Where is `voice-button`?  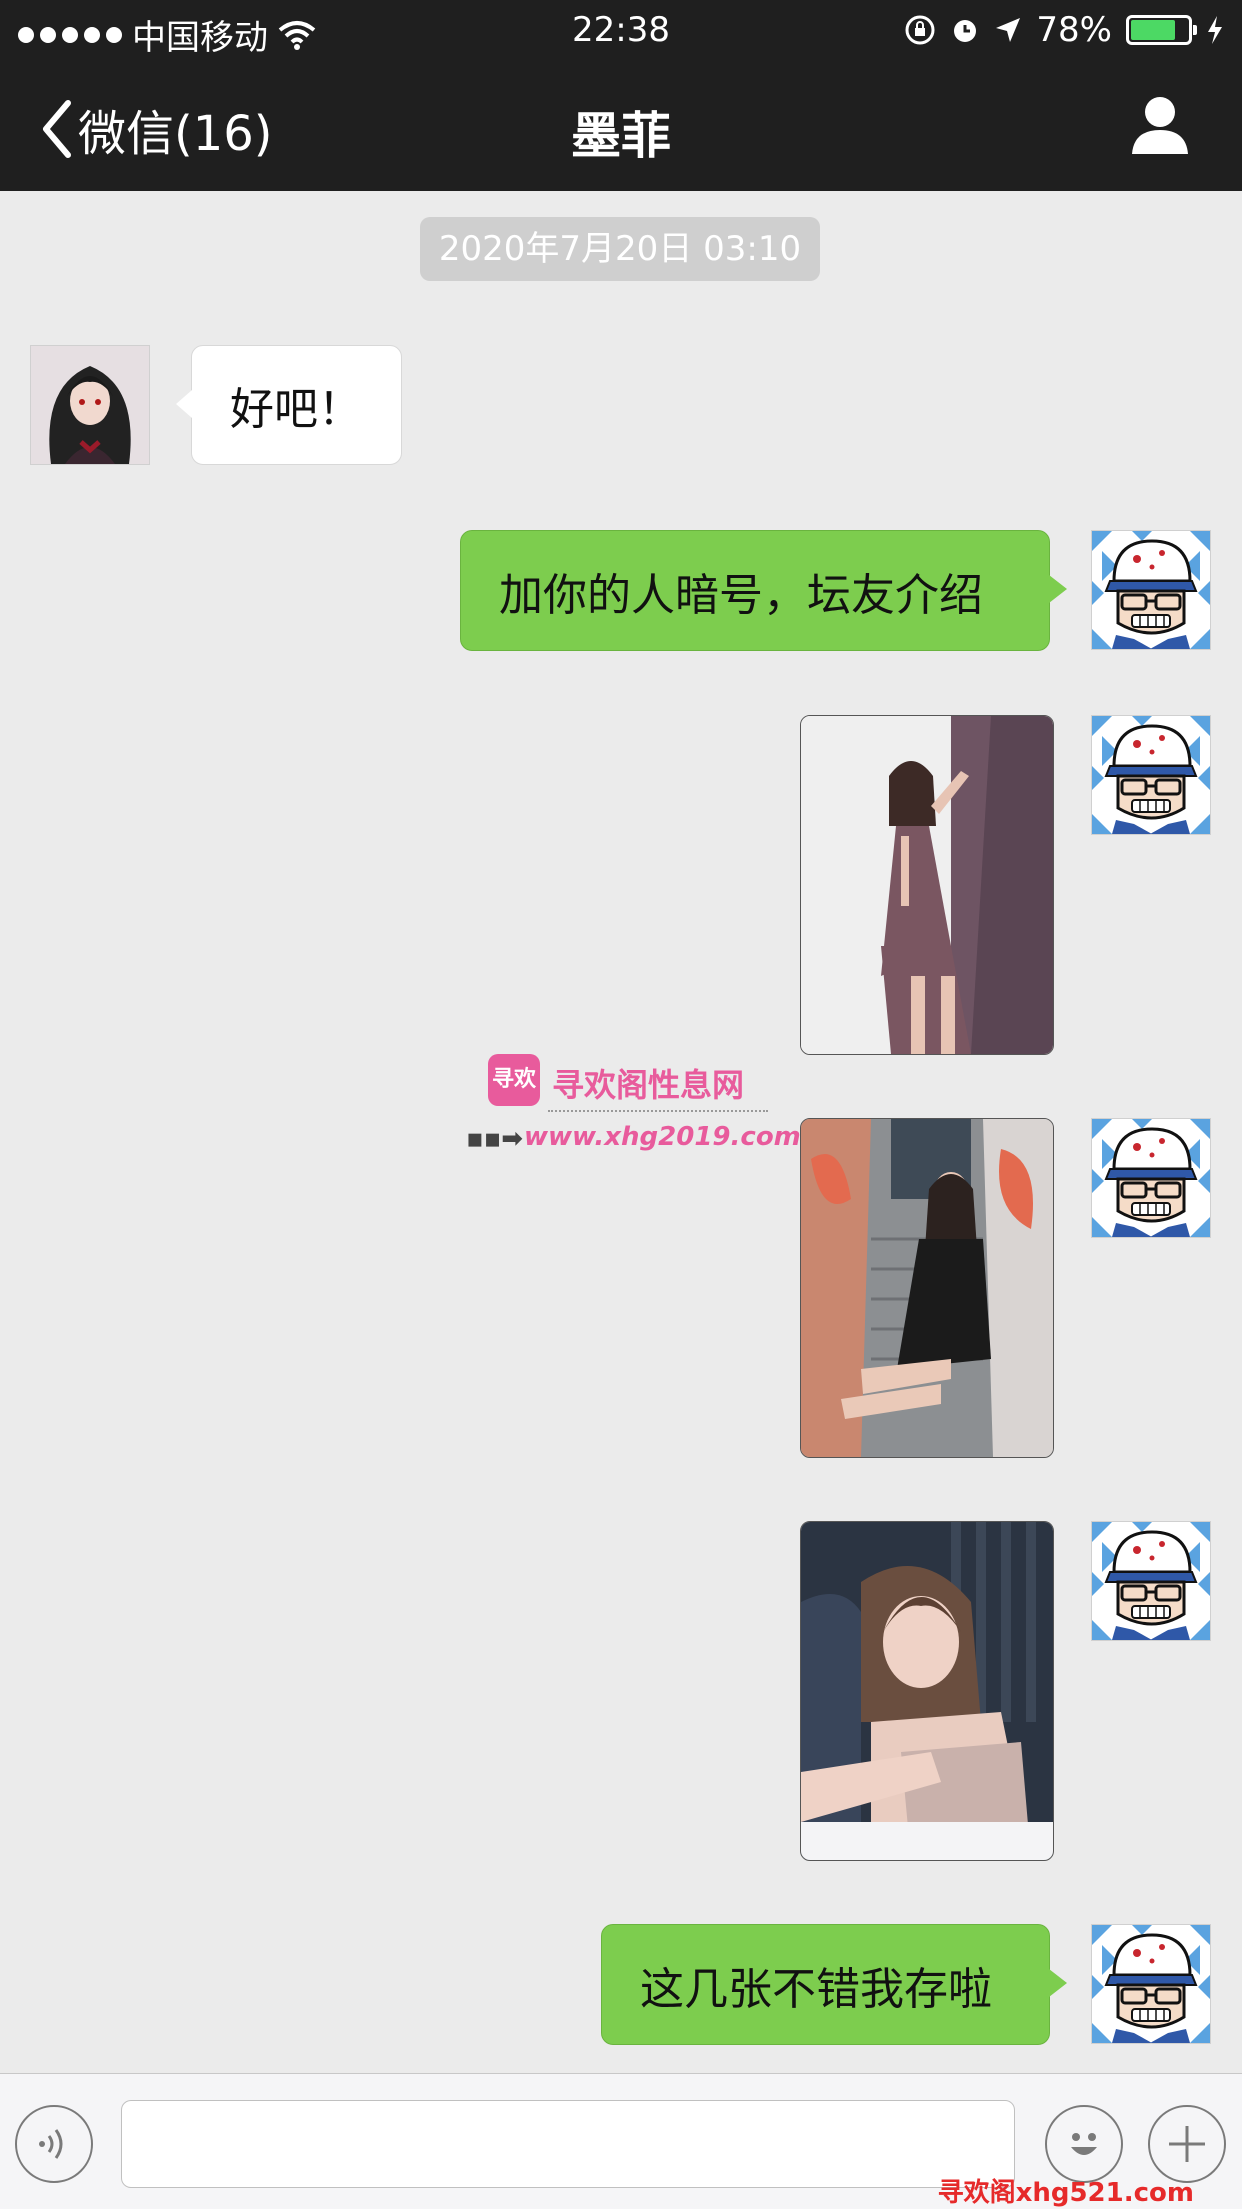 voice-button is located at coordinates (54, 2144).